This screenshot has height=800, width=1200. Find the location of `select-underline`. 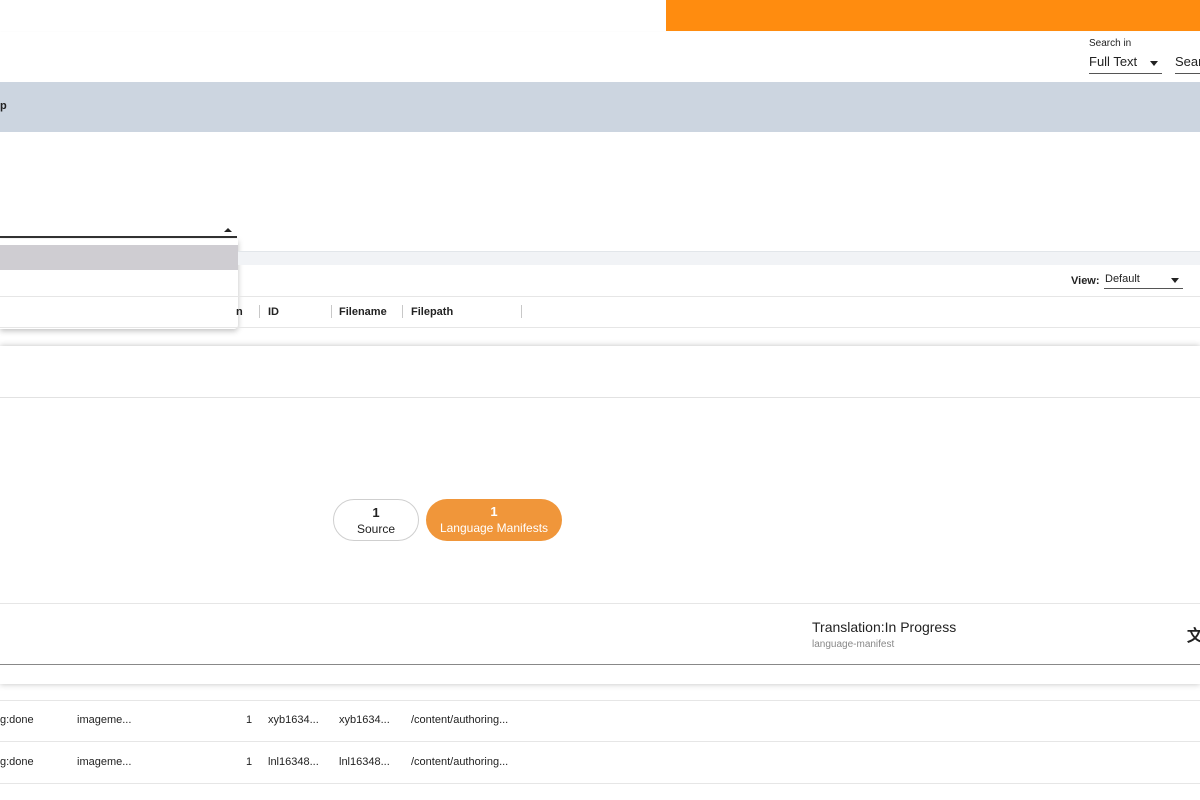

select-underline is located at coordinates (118, 237).